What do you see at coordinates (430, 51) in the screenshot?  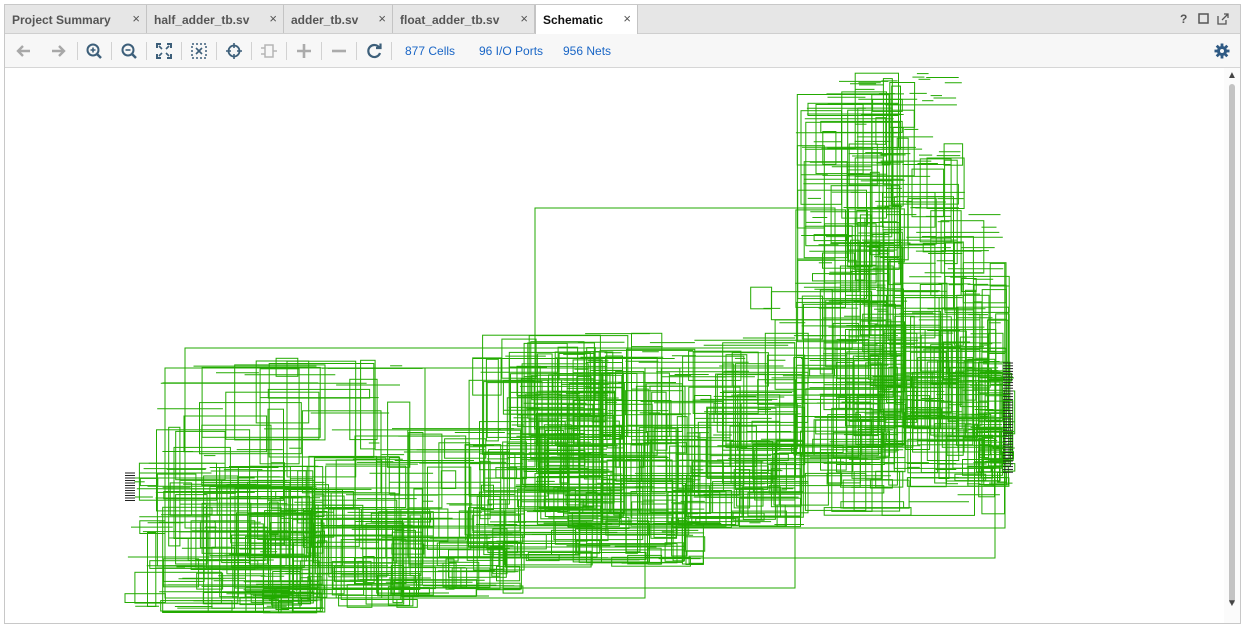 I see `cells-count-link: 877 Cells` at bounding box center [430, 51].